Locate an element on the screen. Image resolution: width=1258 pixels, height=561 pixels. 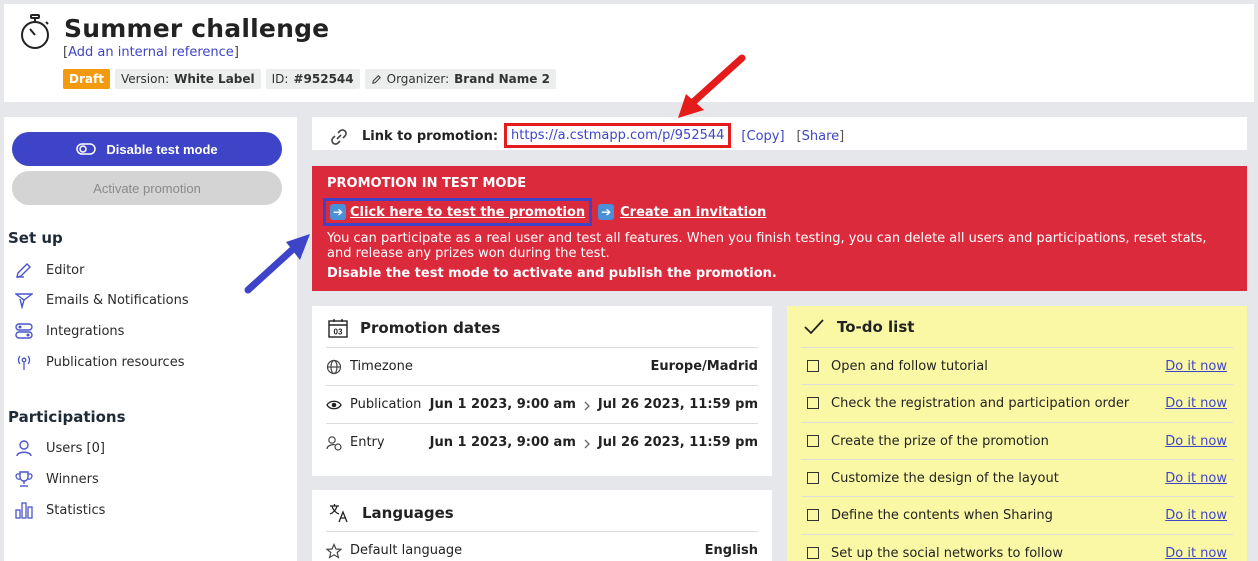
broadcast-icon is located at coordinates (24, 362).